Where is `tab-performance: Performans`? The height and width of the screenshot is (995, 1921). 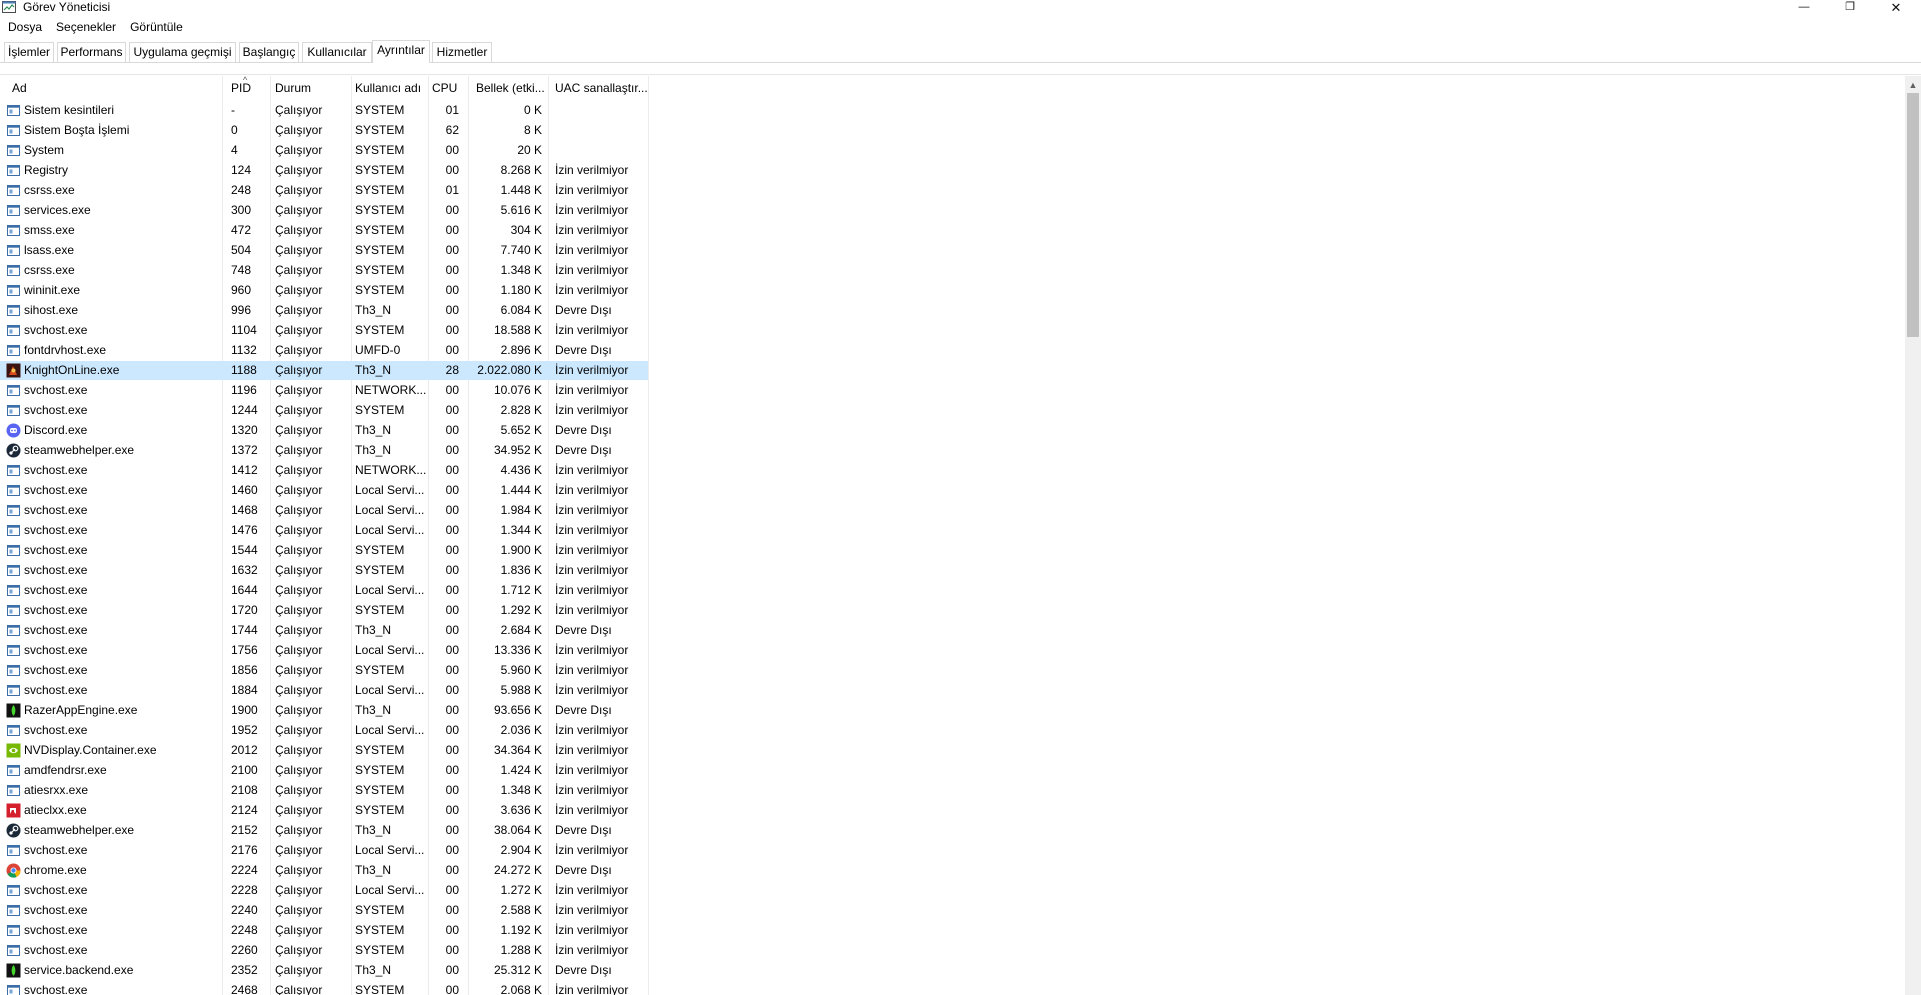
tab-performance: Performans is located at coordinates (91, 52).